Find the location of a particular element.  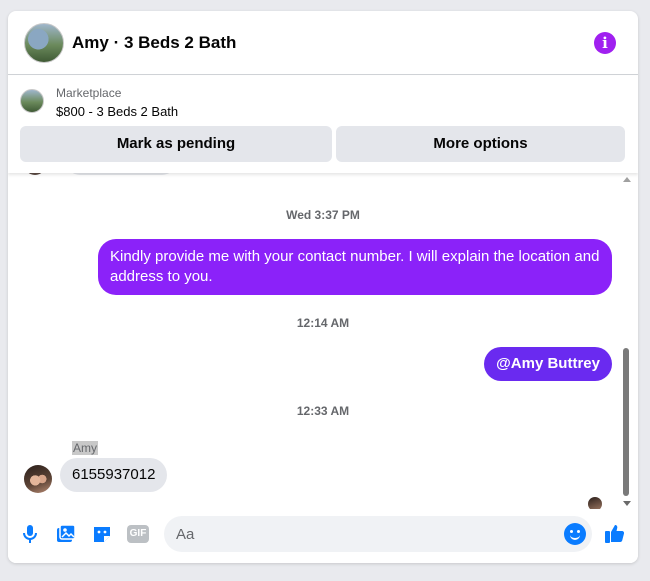

composer: GIF Aa is located at coordinates (323, 536).